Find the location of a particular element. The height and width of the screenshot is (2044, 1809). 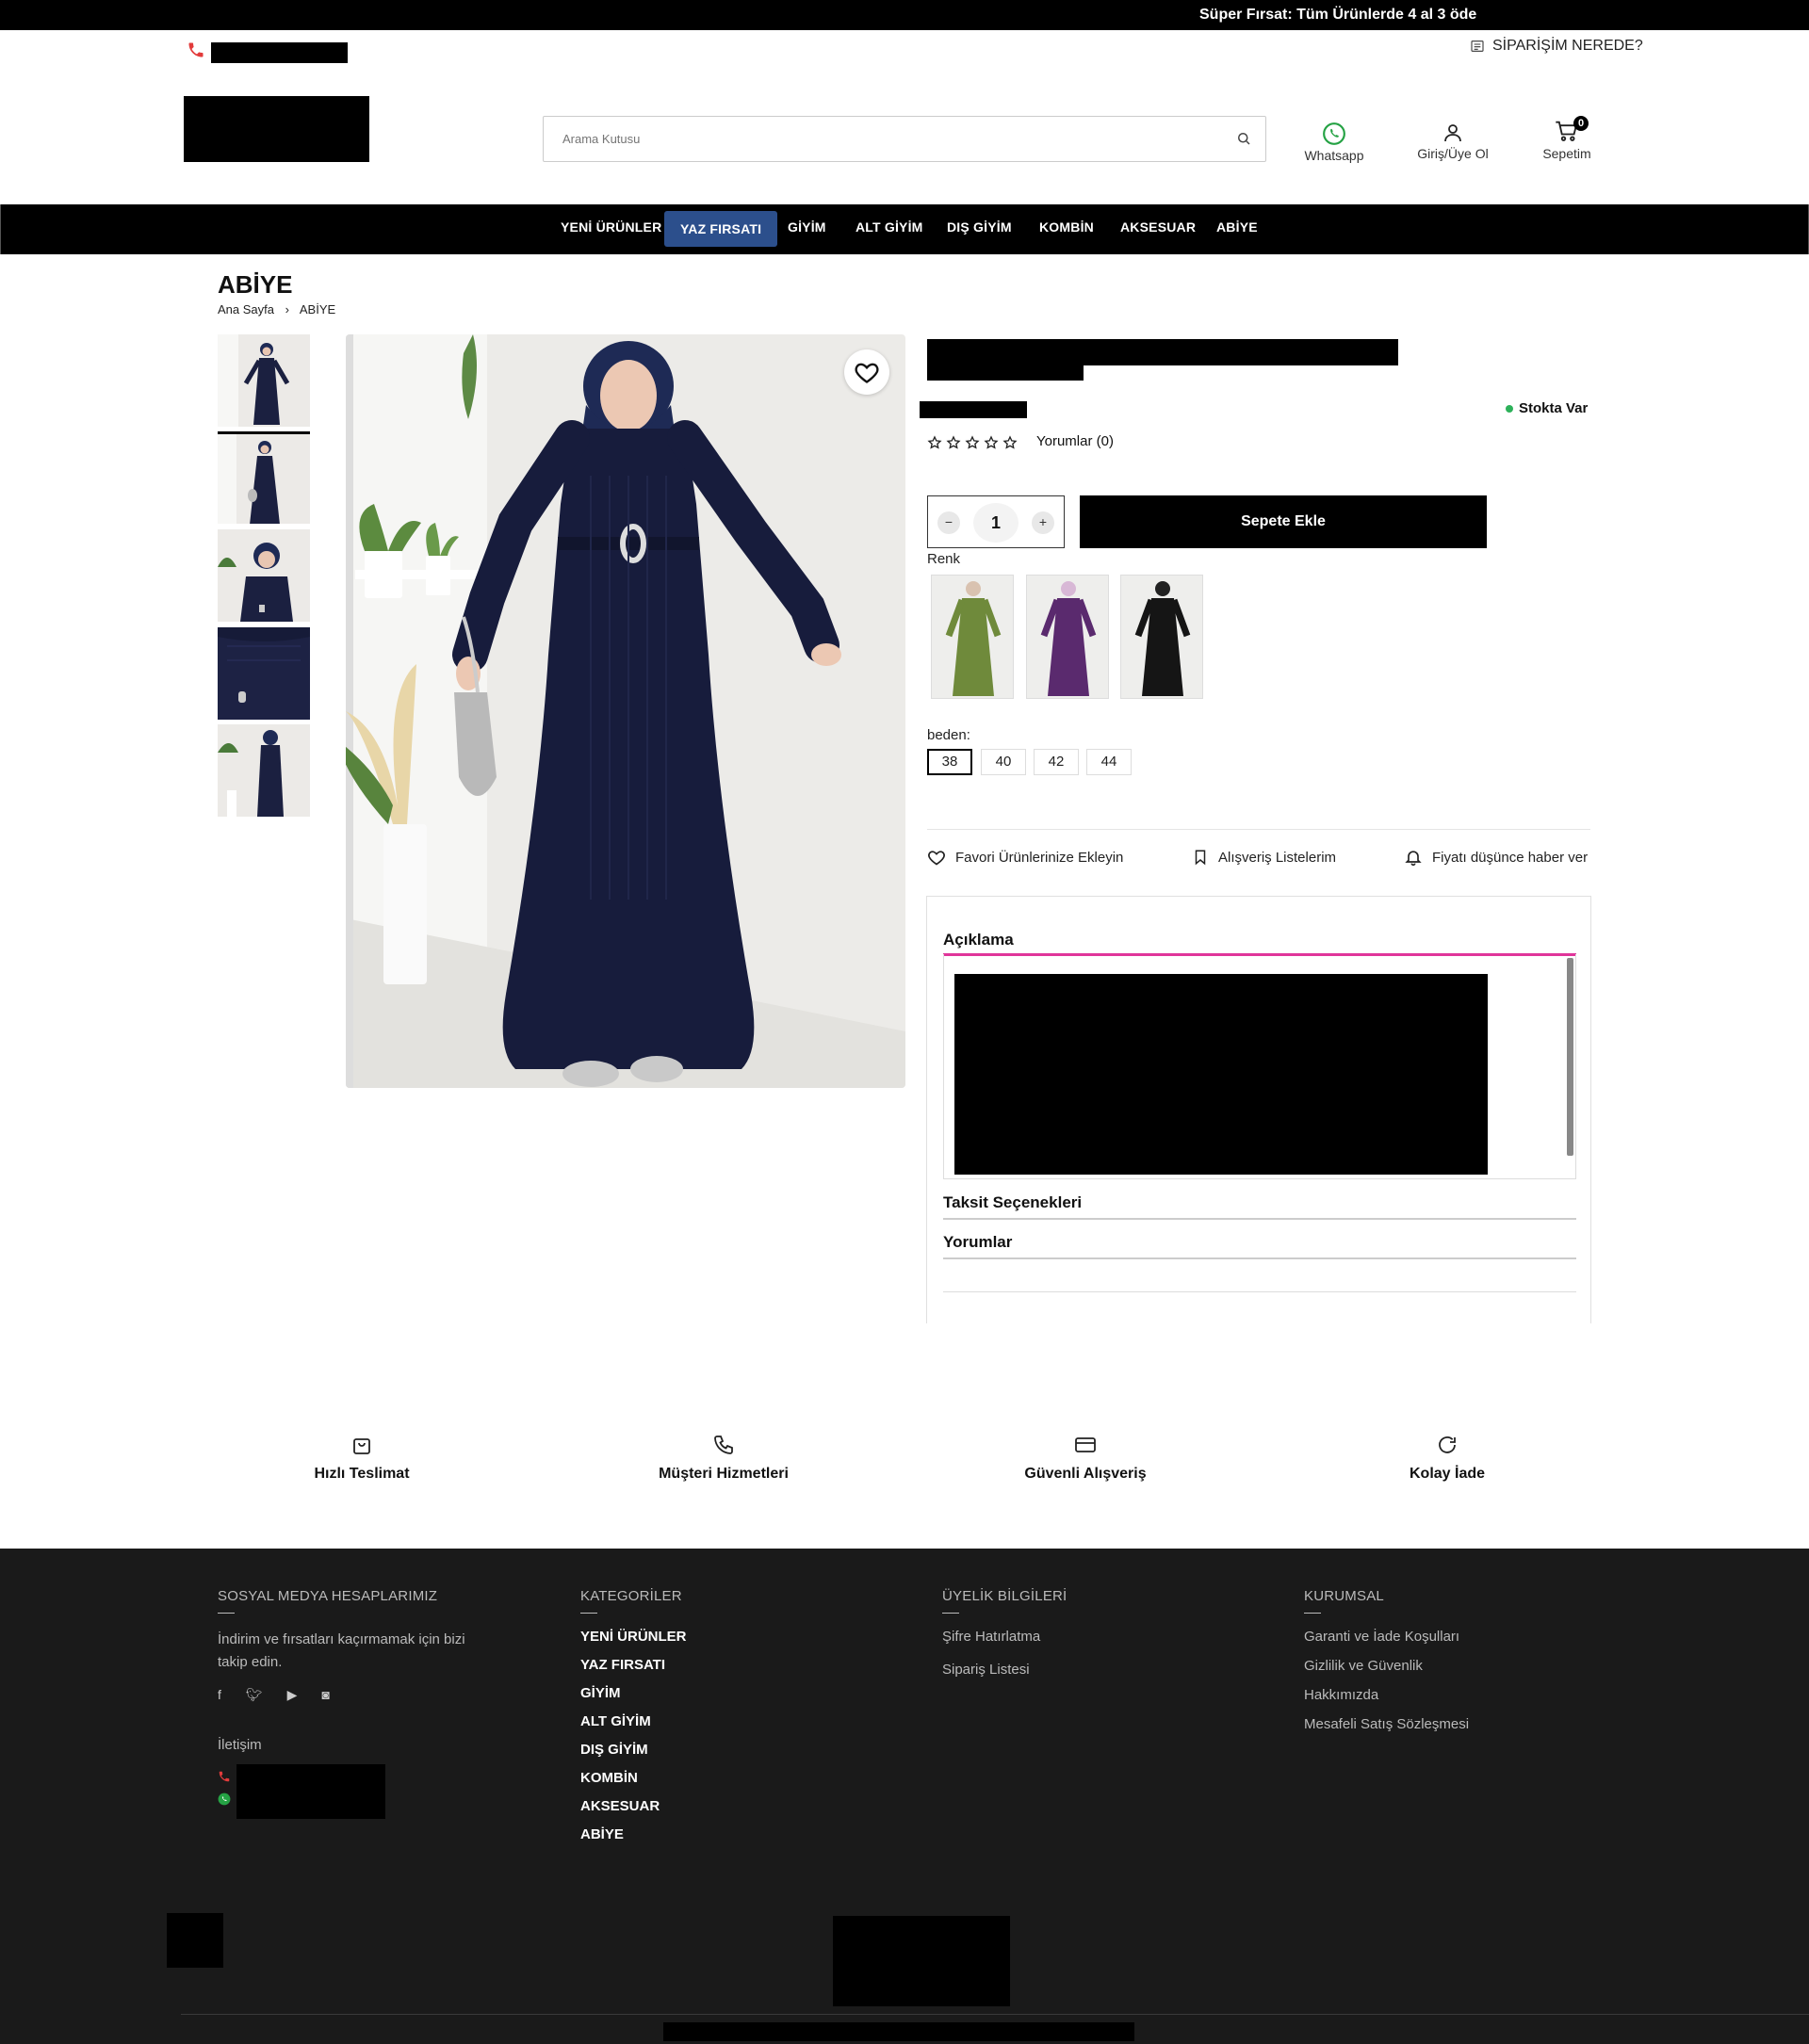

add-to-favorites-link: Favori Ürünlerinize Ekleyin is located at coordinates (1025, 857).